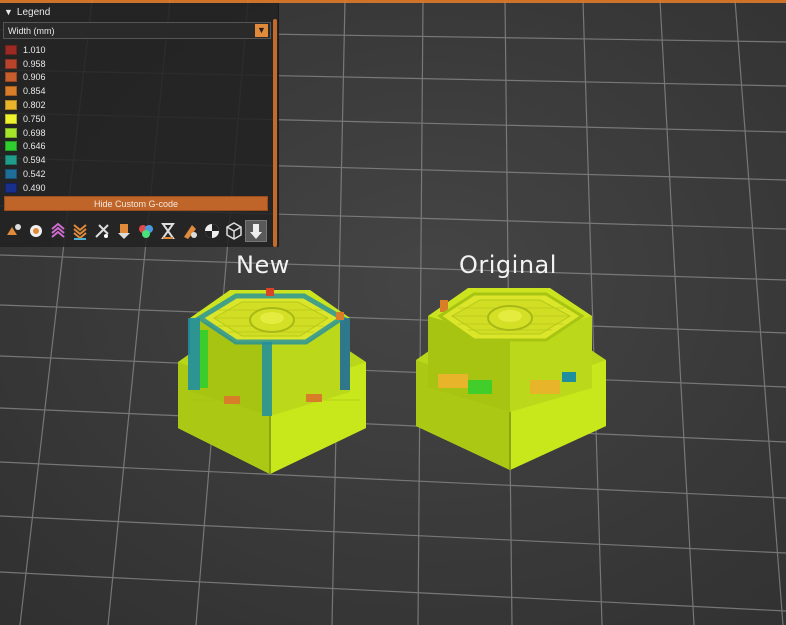  I want to click on legend-row: 0.698, so click(25, 133).